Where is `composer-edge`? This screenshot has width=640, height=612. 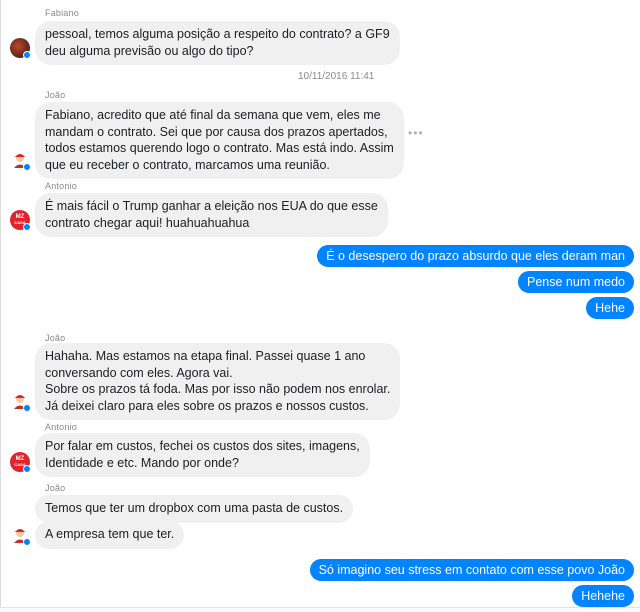 composer-edge is located at coordinates (320, 609).